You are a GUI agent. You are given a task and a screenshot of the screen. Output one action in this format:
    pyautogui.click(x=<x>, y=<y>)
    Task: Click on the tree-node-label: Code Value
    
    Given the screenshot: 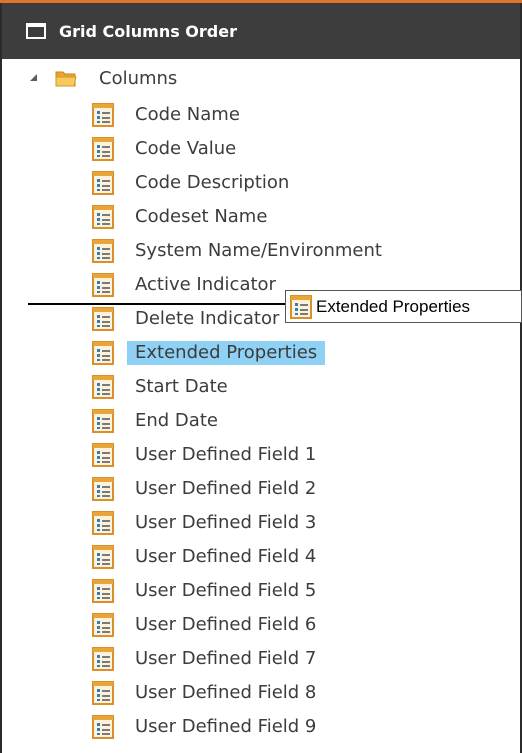 What is the action you would take?
    pyautogui.click(x=186, y=148)
    